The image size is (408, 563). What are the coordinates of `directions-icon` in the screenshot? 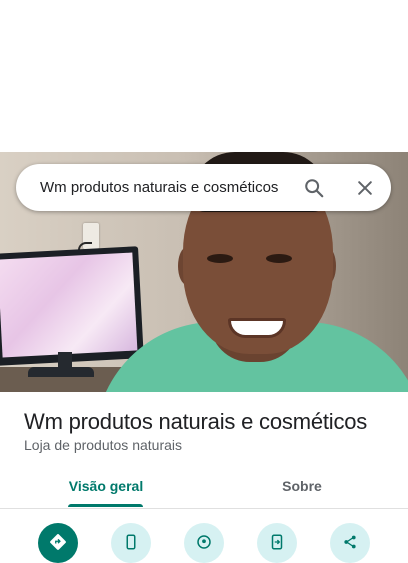 It's located at (58, 539).